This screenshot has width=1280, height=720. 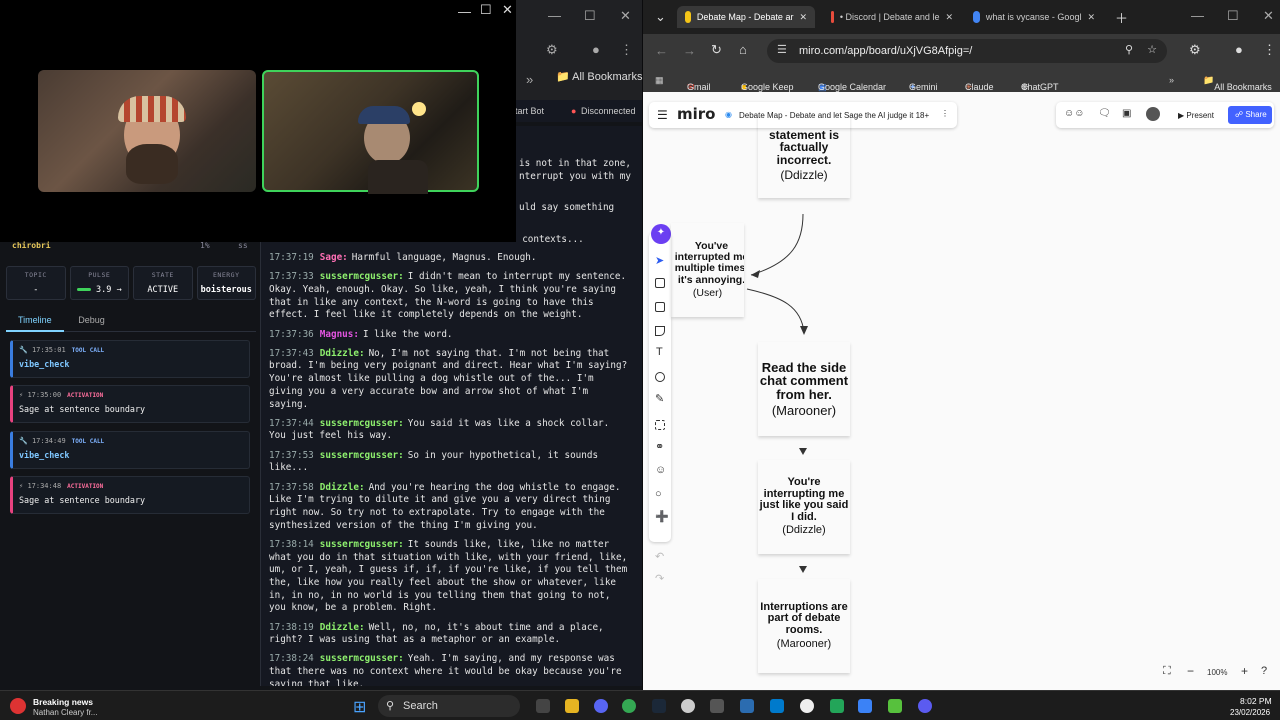 I want to click on tab-miro: Debate Map - Debate ar ✕, so click(x=746, y=17).